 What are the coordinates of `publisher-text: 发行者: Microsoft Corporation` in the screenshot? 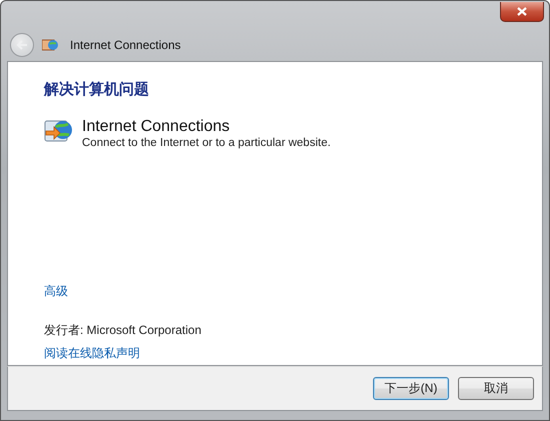 It's located at (123, 330).